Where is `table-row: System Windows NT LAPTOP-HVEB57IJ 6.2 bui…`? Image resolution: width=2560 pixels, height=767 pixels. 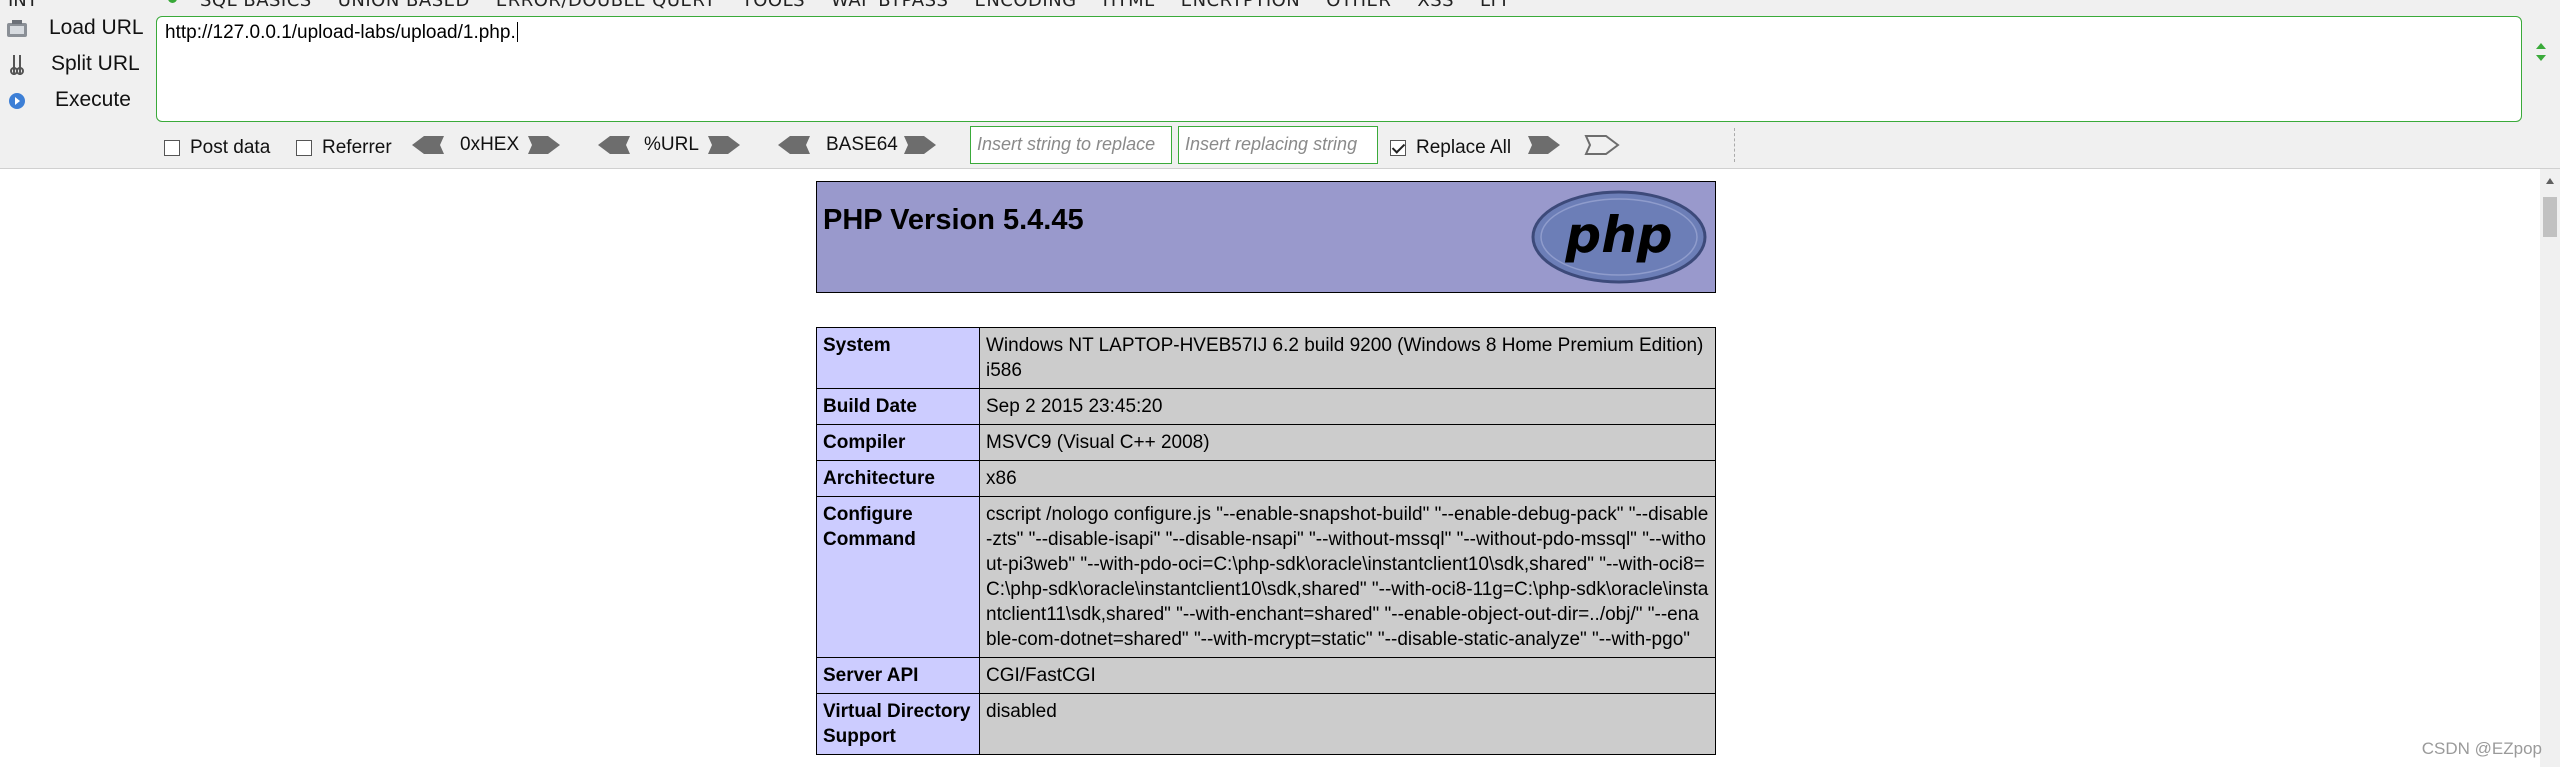 table-row: System Windows NT LAPTOP-HVEB57IJ 6.2 bui… is located at coordinates (1266, 358).